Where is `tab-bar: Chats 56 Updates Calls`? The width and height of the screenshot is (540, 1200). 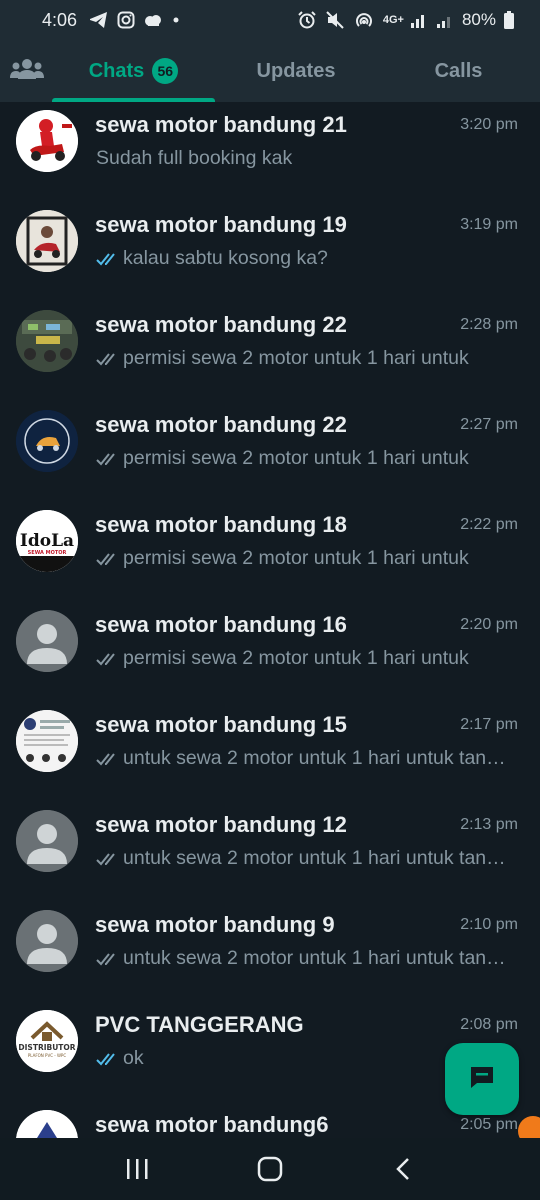
tab-bar: Chats 56 Updates Calls is located at coordinates (270, 71).